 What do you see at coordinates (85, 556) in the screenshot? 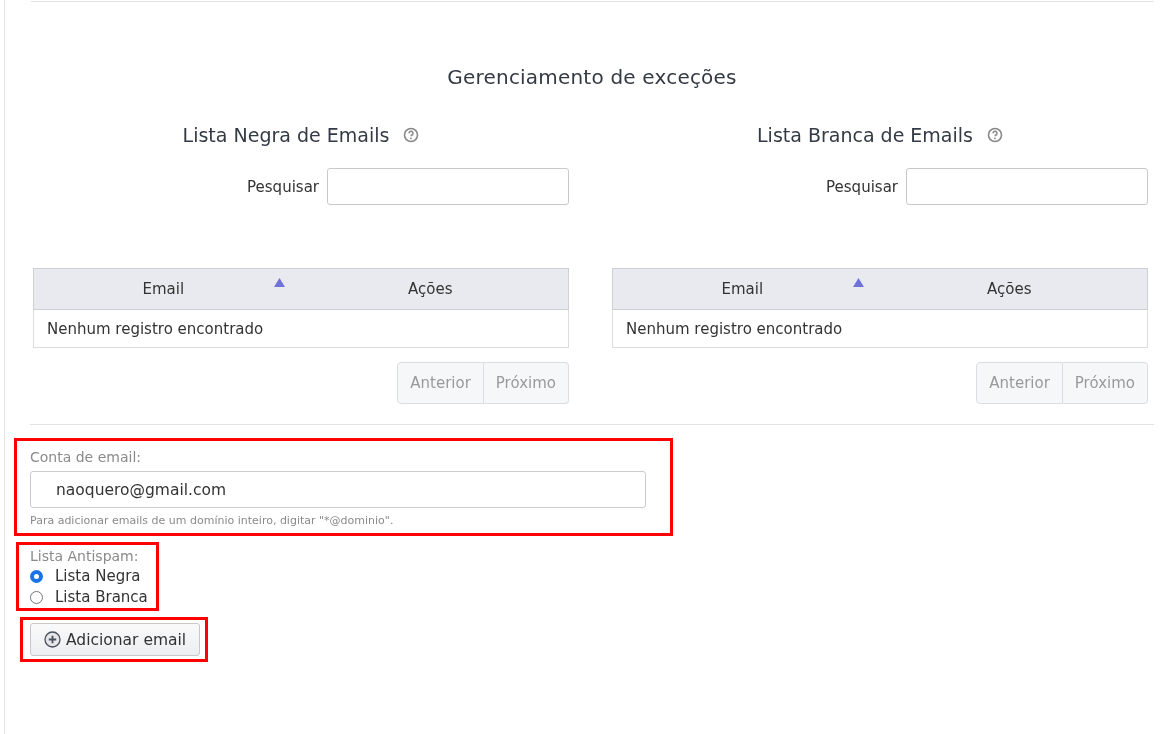
I see `field-label: Lista Antispam:` at bounding box center [85, 556].